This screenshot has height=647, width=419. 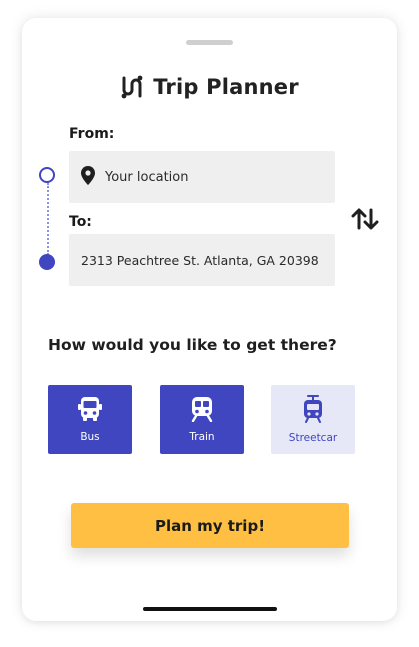 What do you see at coordinates (90, 410) in the screenshot?
I see `bus-icon` at bounding box center [90, 410].